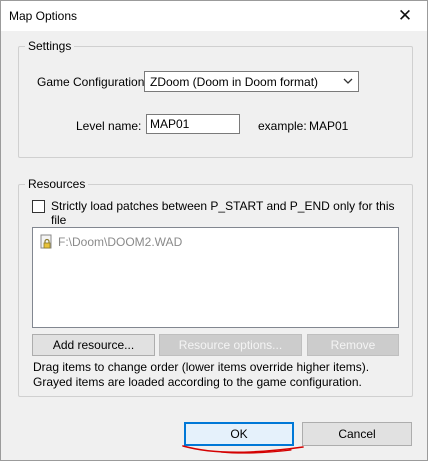 The width and height of the screenshot is (428, 461). Describe the element at coordinates (43, 16) in the screenshot. I see `window-title: Map Options` at that location.